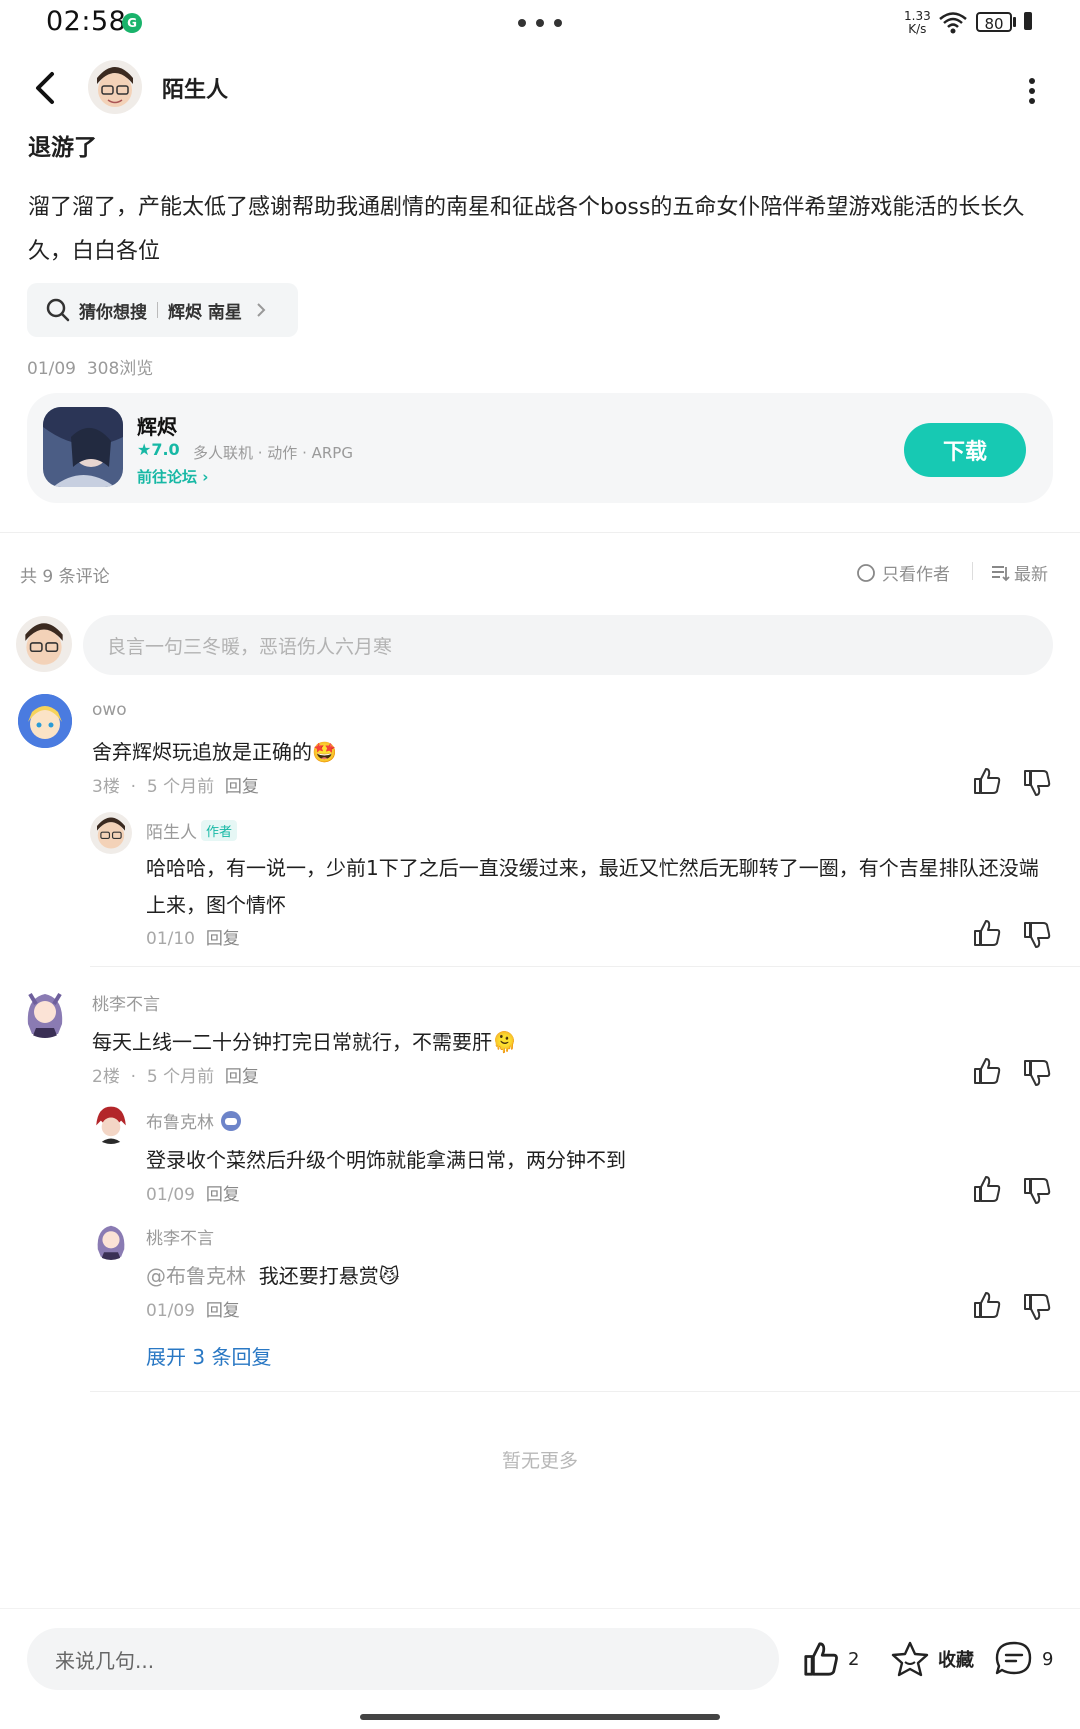  What do you see at coordinates (175, 787) in the screenshot?
I see `comment-meta: 3楼 · 5 个月前 回复` at bounding box center [175, 787].